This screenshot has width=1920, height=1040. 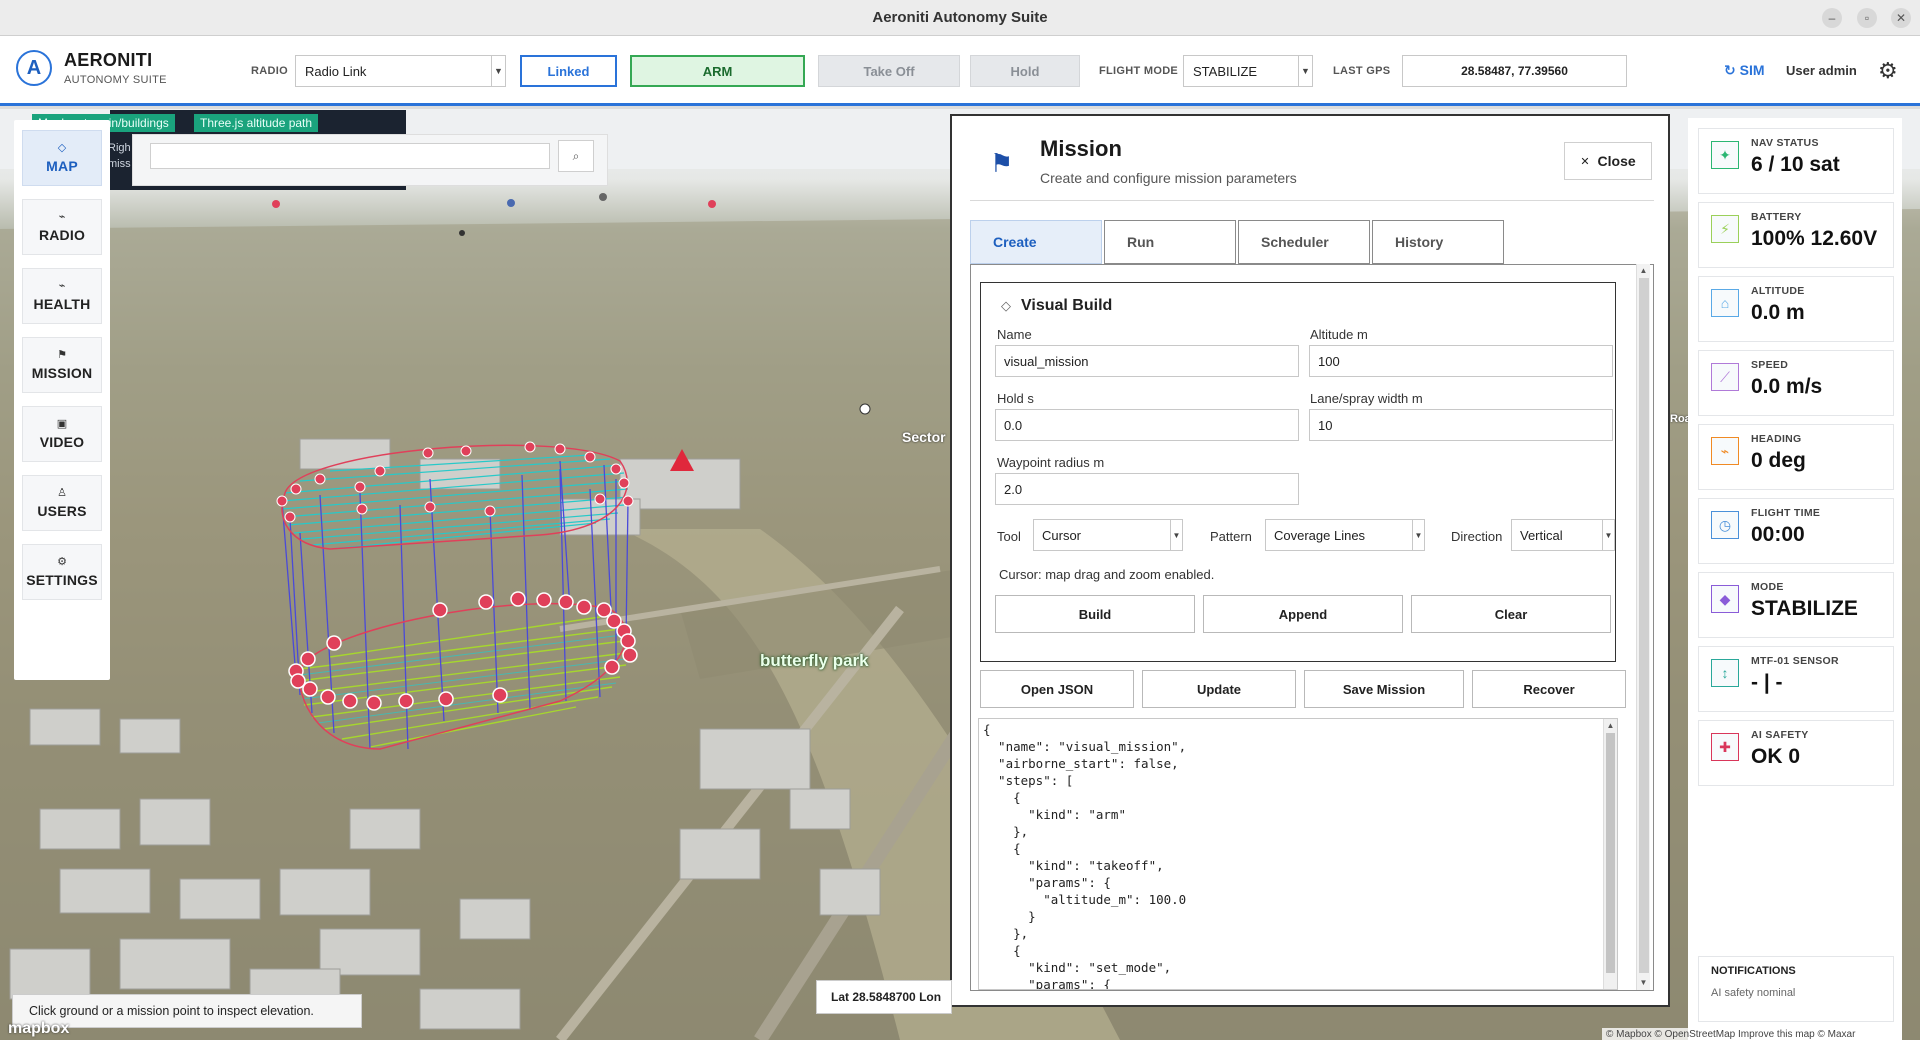 What do you see at coordinates (62, 511) in the screenshot?
I see `nav-label-users: USERS` at bounding box center [62, 511].